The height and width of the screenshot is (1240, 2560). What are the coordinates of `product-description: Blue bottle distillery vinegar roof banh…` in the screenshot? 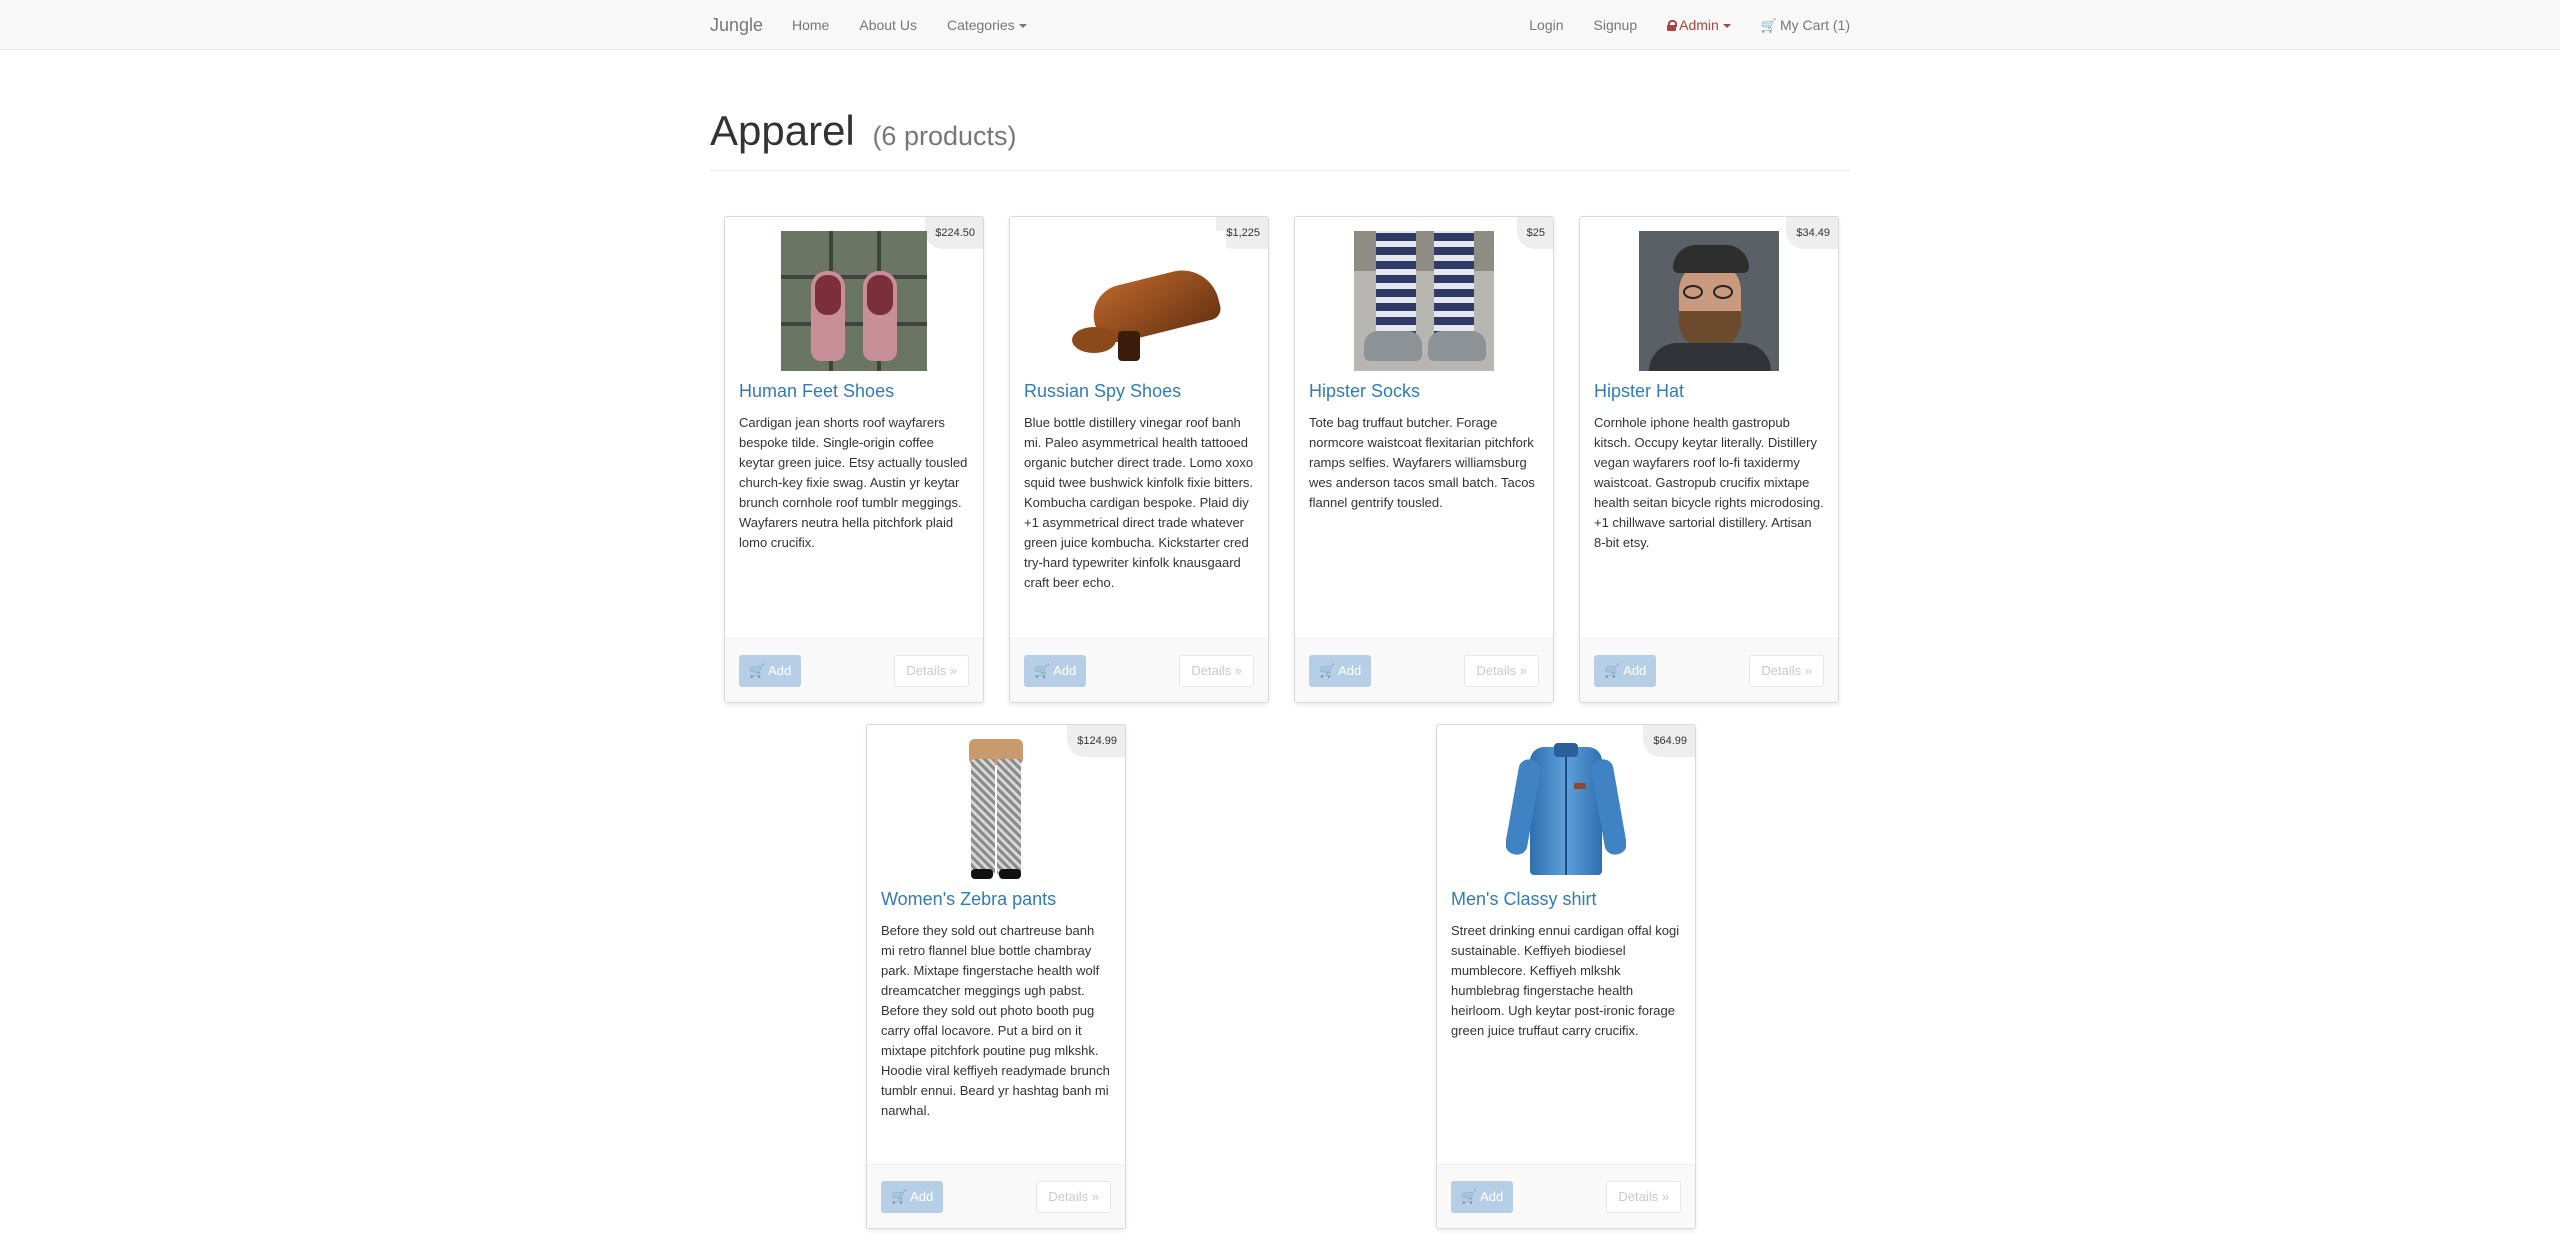 It's located at (1139, 502).